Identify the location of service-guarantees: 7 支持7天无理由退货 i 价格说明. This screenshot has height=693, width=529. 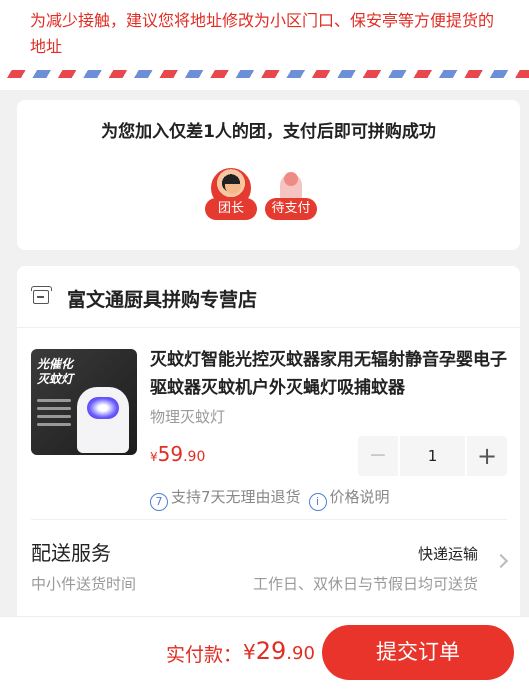
(270, 498).